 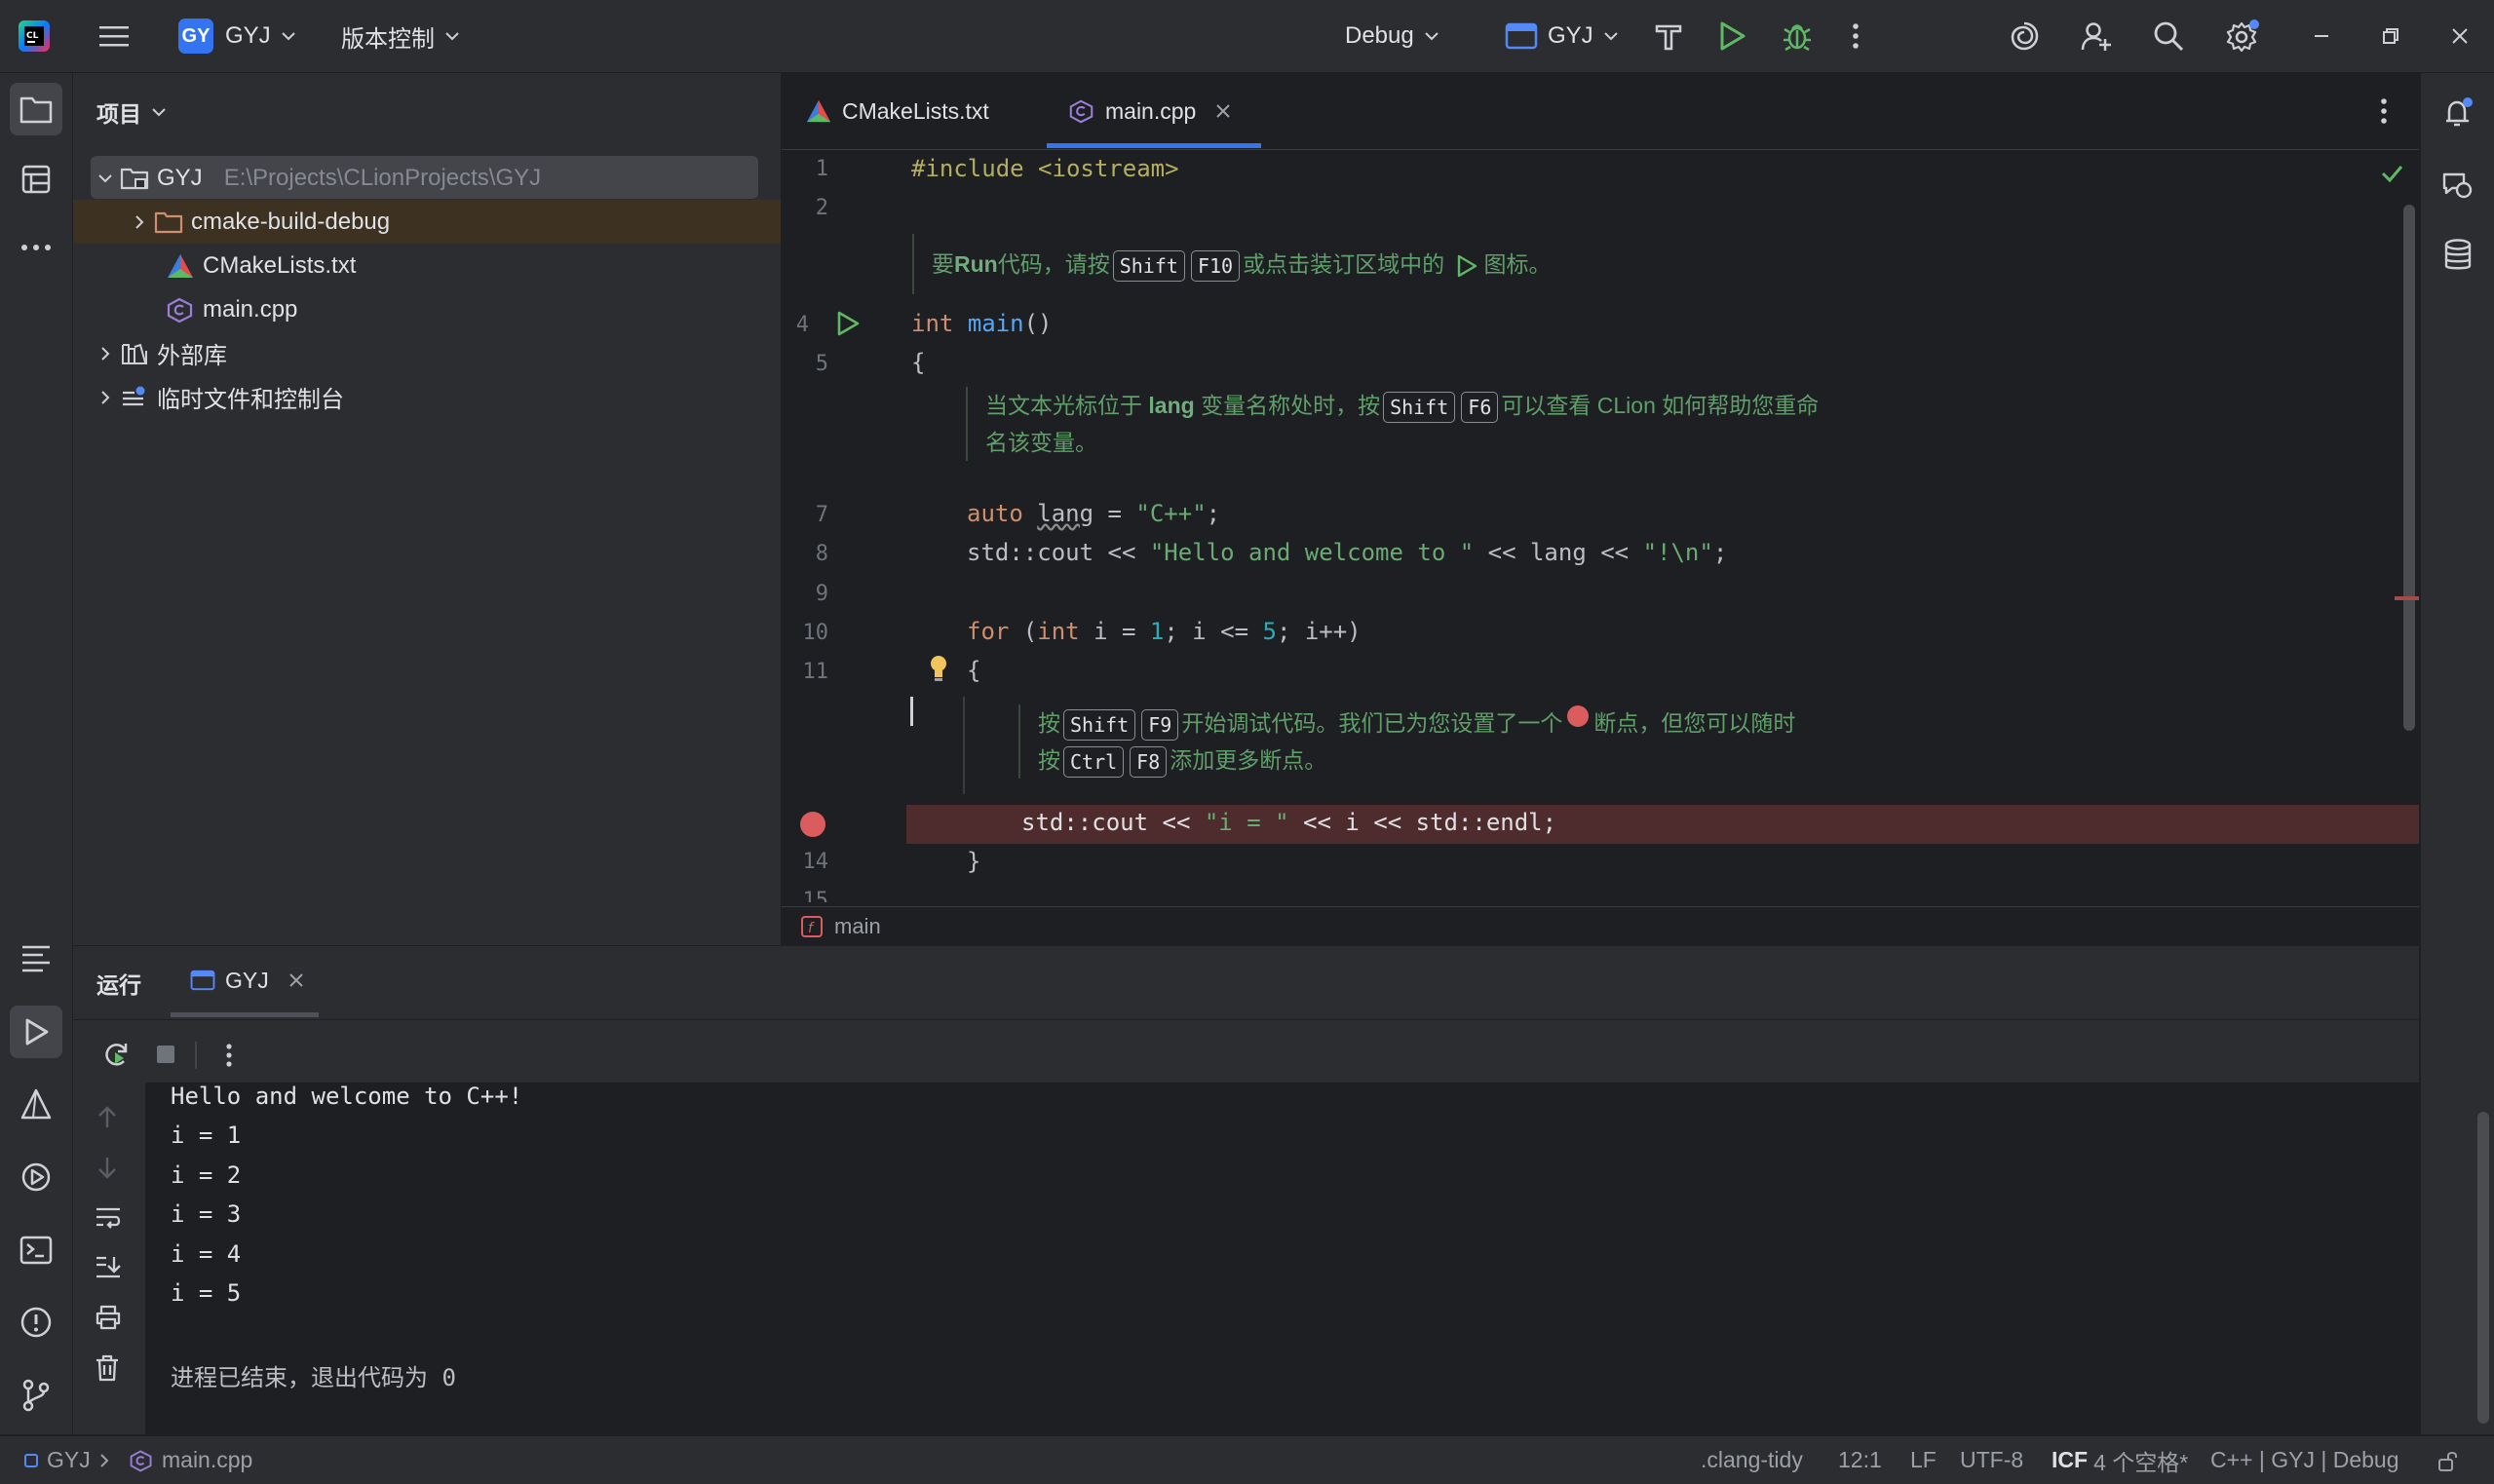 What do you see at coordinates (897, 111) in the screenshot?
I see `tab-cmakelists: CMakeLists.txt` at bounding box center [897, 111].